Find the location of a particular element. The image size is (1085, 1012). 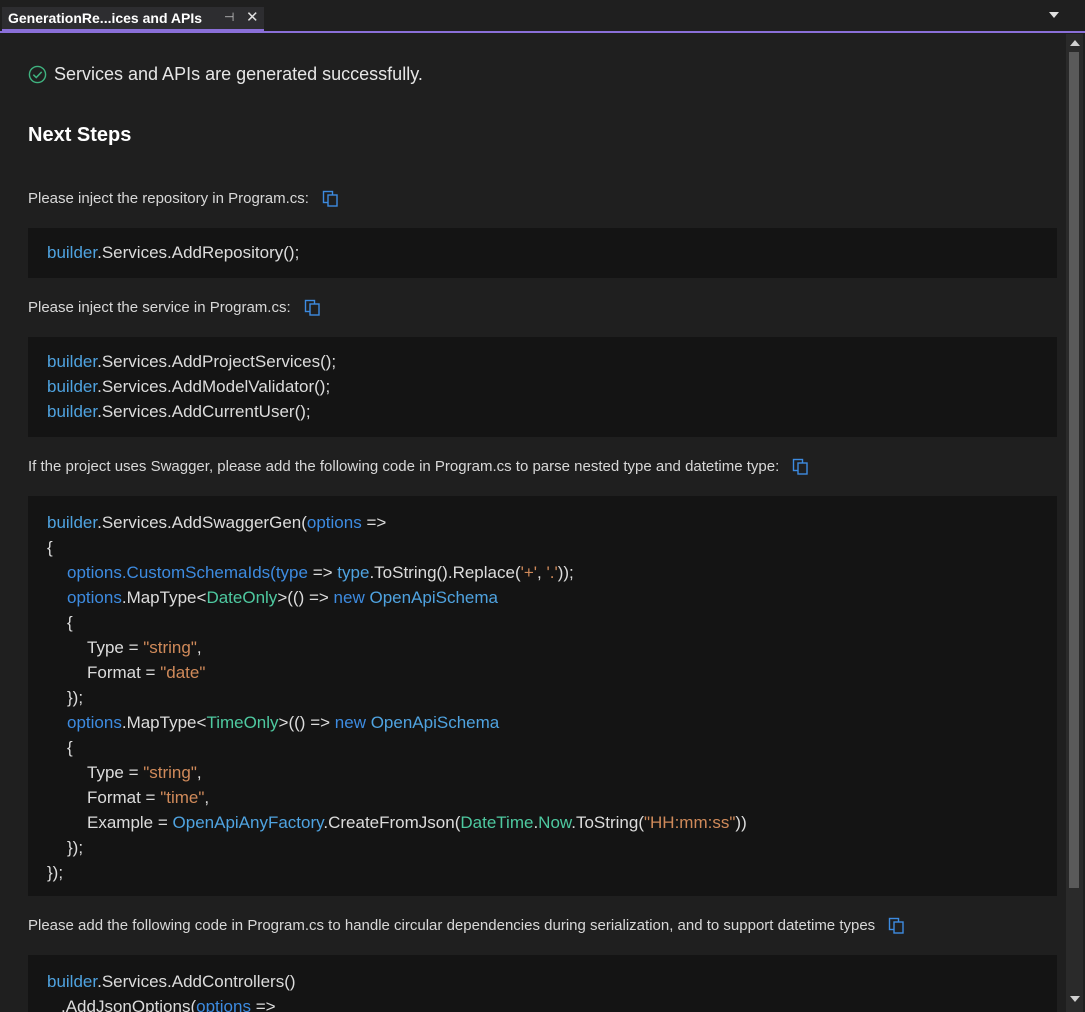

vertical-scrollbar is located at coordinates (1074, 523).